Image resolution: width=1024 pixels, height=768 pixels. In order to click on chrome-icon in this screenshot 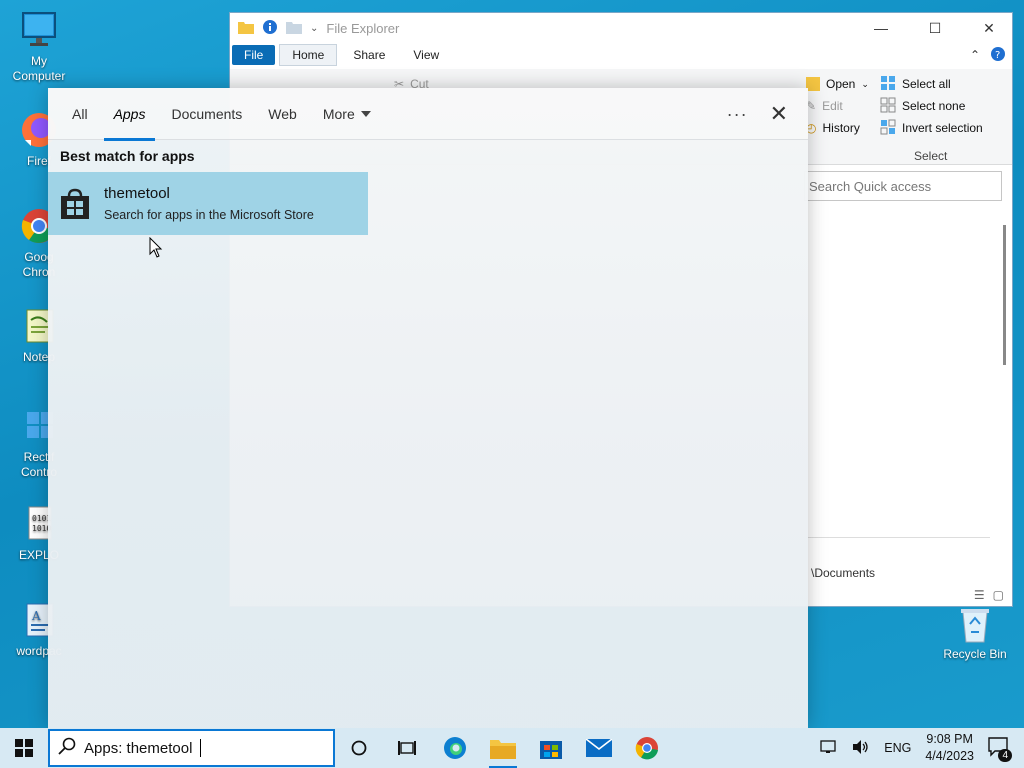, I will do `click(646, 748)`.